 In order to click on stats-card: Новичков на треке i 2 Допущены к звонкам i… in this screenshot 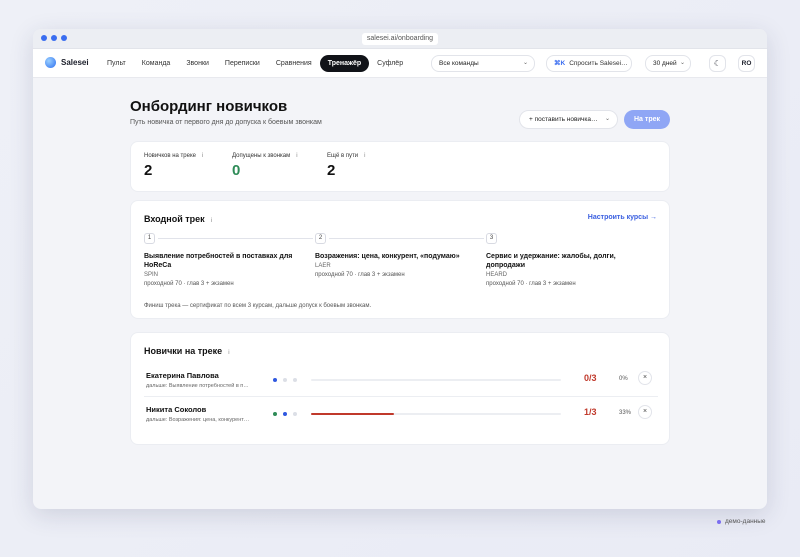, I will do `click(400, 166)`.